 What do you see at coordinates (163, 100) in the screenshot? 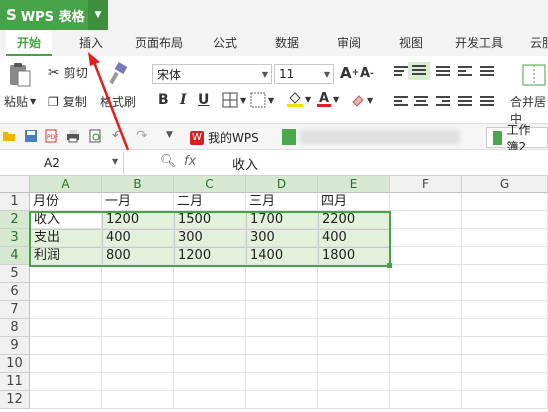
I see `bold-button: B` at bounding box center [163, 100].